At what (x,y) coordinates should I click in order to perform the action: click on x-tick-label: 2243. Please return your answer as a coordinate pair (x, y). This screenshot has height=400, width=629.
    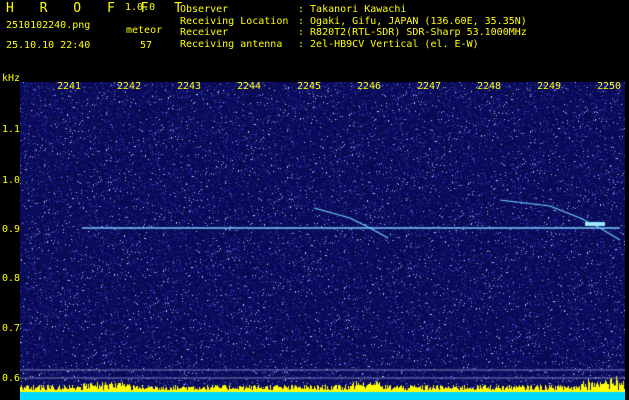
    Looking at the image, I should click on (189, 86).